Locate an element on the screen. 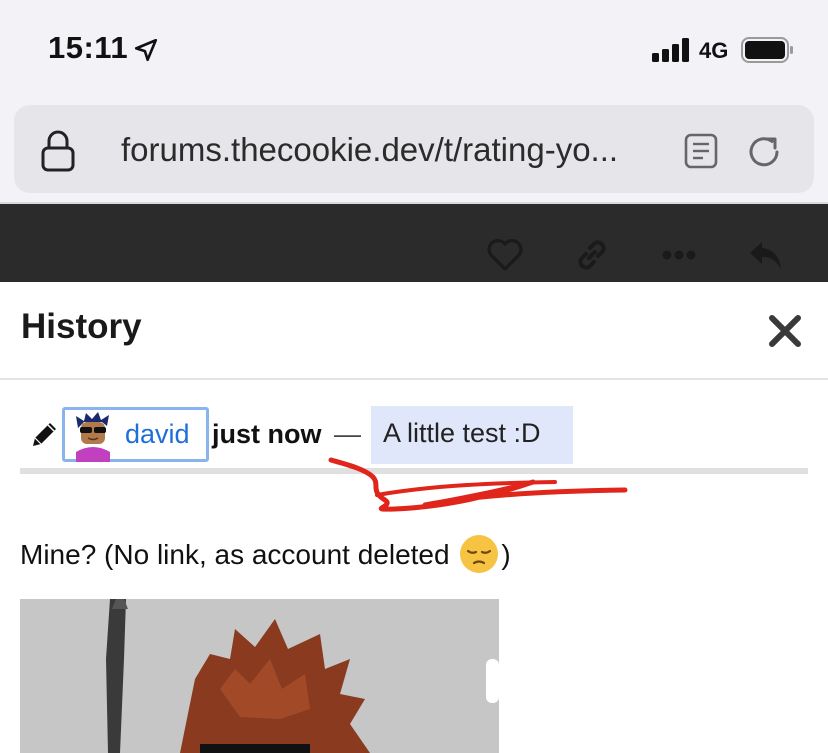 This screenshot has height=753, width=828. pencil-icon is located at coordinates (44, 434).